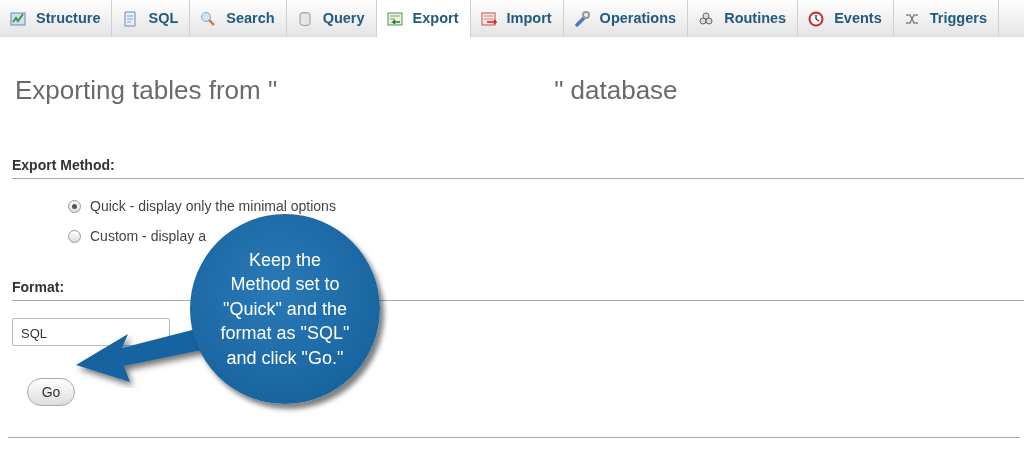 This screenshot has width=1024, height=456. I want to click on tab: Routines, so click(743, 18).